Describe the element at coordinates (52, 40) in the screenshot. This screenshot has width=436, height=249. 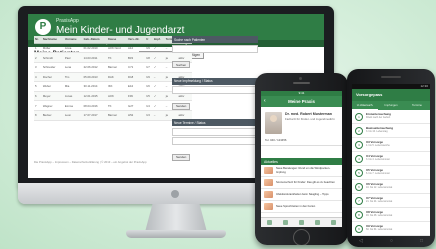
I see `column-header: Nachname` at that location.